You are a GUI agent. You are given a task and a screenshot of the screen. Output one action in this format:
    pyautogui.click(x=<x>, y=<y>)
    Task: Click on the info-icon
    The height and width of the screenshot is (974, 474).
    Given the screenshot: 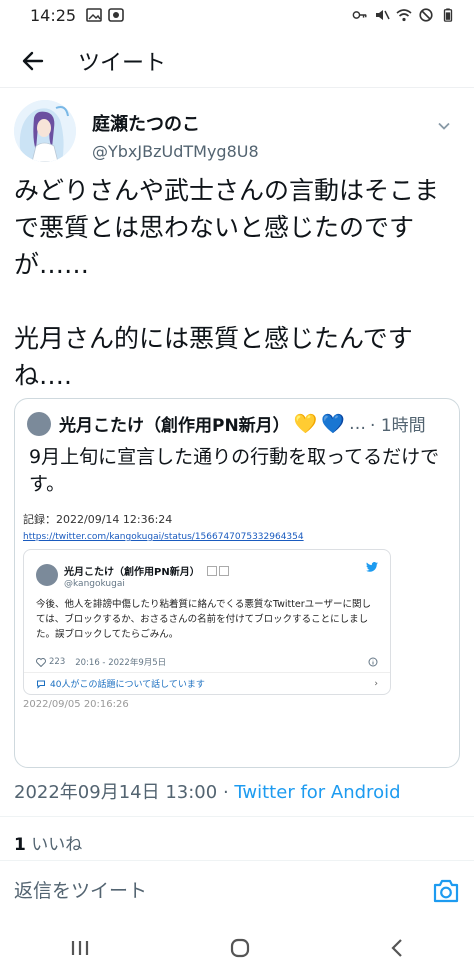 What is the action you would take?
    pyautogui.click(x=373, y=662)
    